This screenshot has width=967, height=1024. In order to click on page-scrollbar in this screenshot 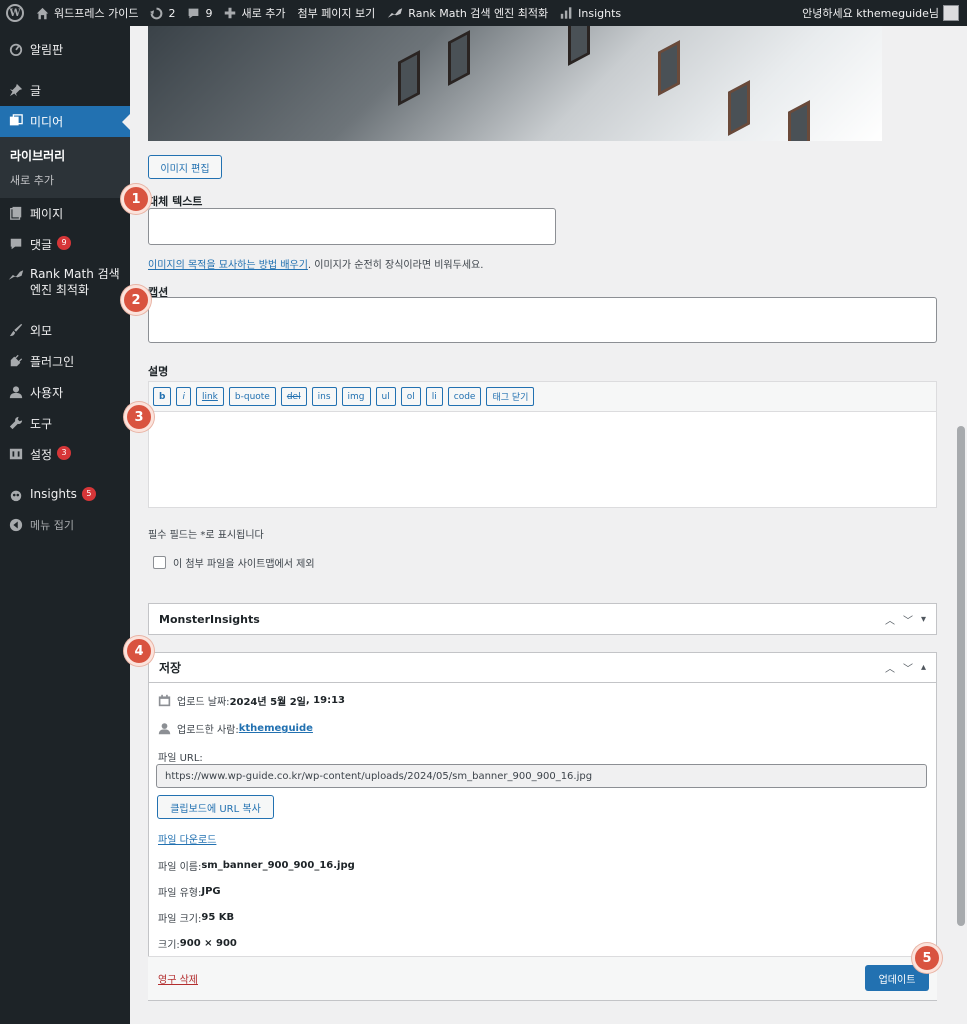, I will do `click(961, 525)`.